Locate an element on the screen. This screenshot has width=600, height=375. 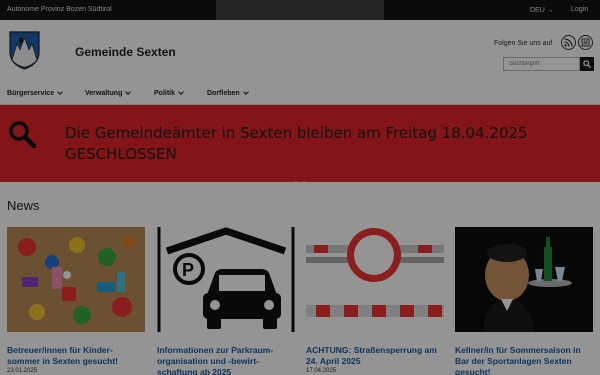
search-input is located at coordinates (541, 64).